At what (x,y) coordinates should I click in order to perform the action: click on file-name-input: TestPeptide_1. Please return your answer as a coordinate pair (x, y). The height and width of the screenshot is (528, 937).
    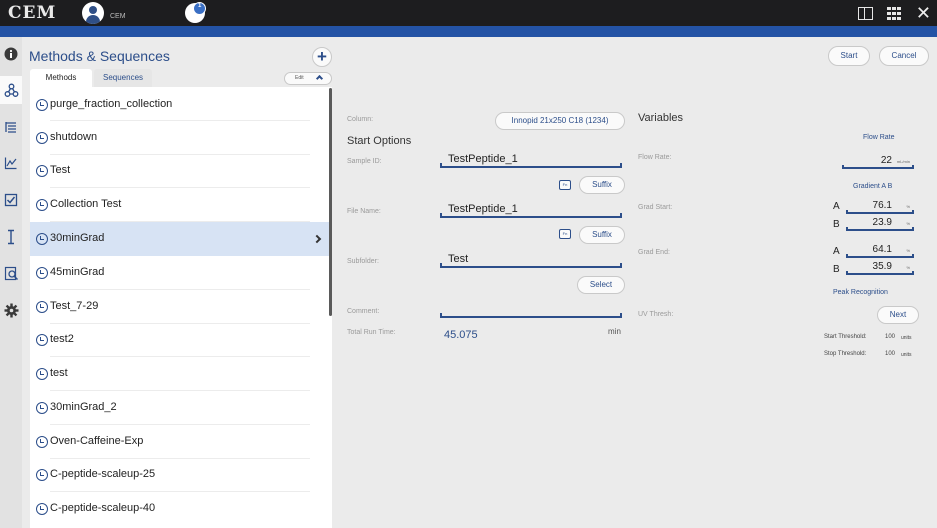
    Looking at the image, I should click on (531, 210).